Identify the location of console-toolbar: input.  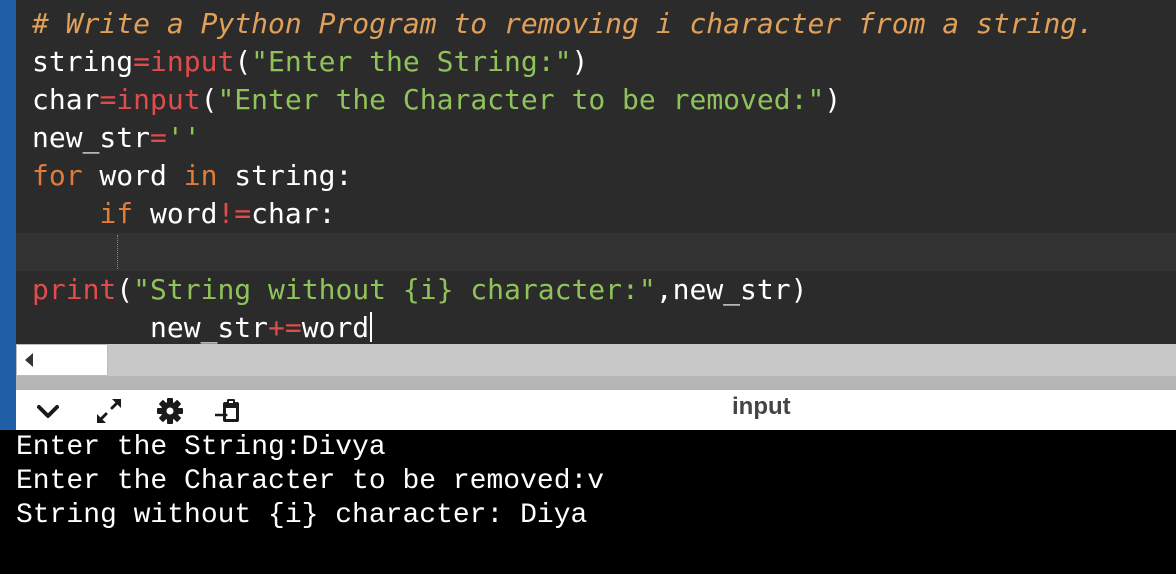
(596, 410).